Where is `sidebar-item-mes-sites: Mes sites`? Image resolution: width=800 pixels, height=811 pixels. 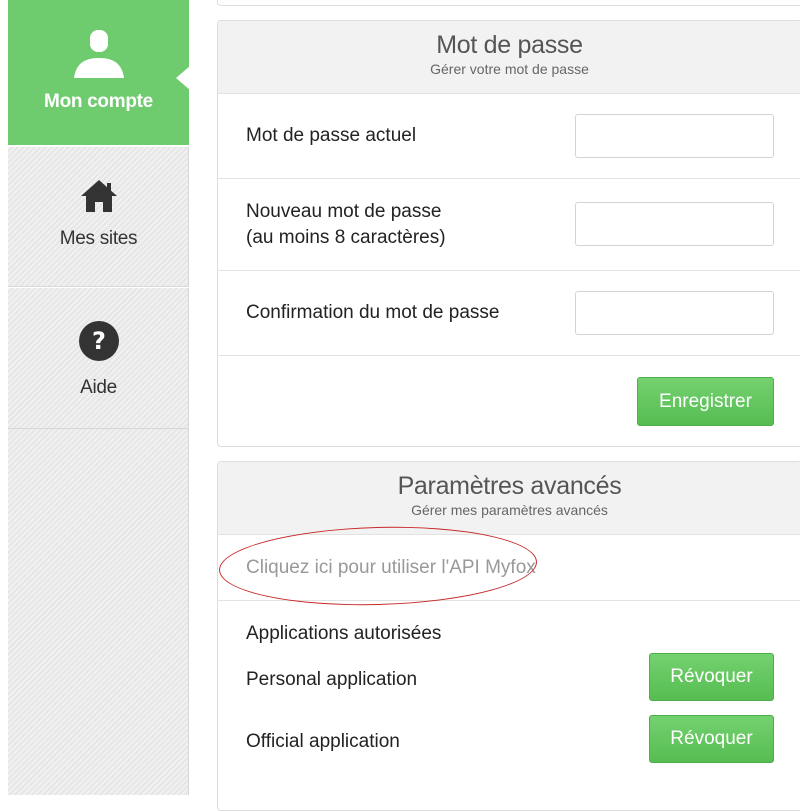
sidebar-item-mes-sites: Mes sites is located at coordinates (98, 215).